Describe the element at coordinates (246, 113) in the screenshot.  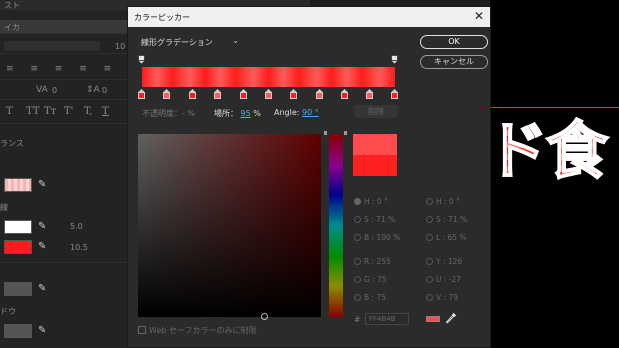
I see `location-value: 95` at that location.